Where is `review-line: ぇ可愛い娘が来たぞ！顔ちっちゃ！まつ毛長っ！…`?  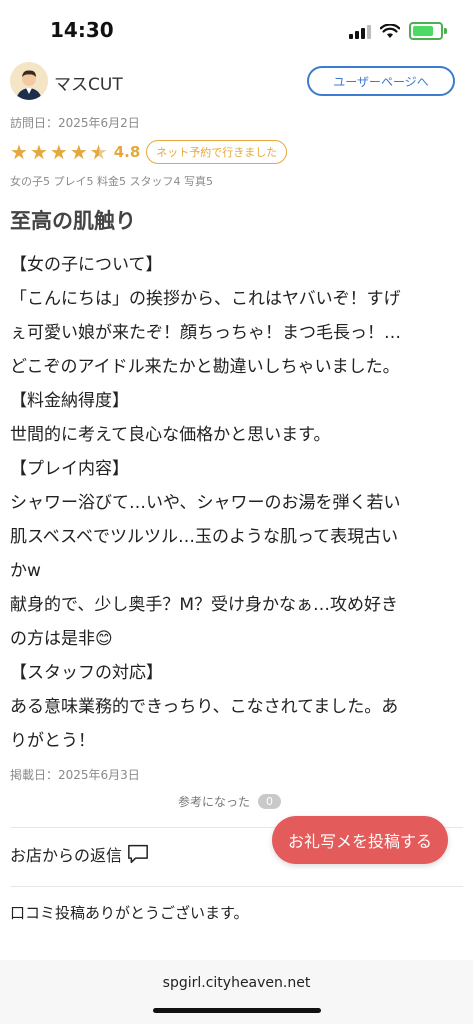 review-line: ぇ可愛い娘が来たぞ！顔ちっちゃ！まつ毛長っ！… is located at coordinates (205, 333).